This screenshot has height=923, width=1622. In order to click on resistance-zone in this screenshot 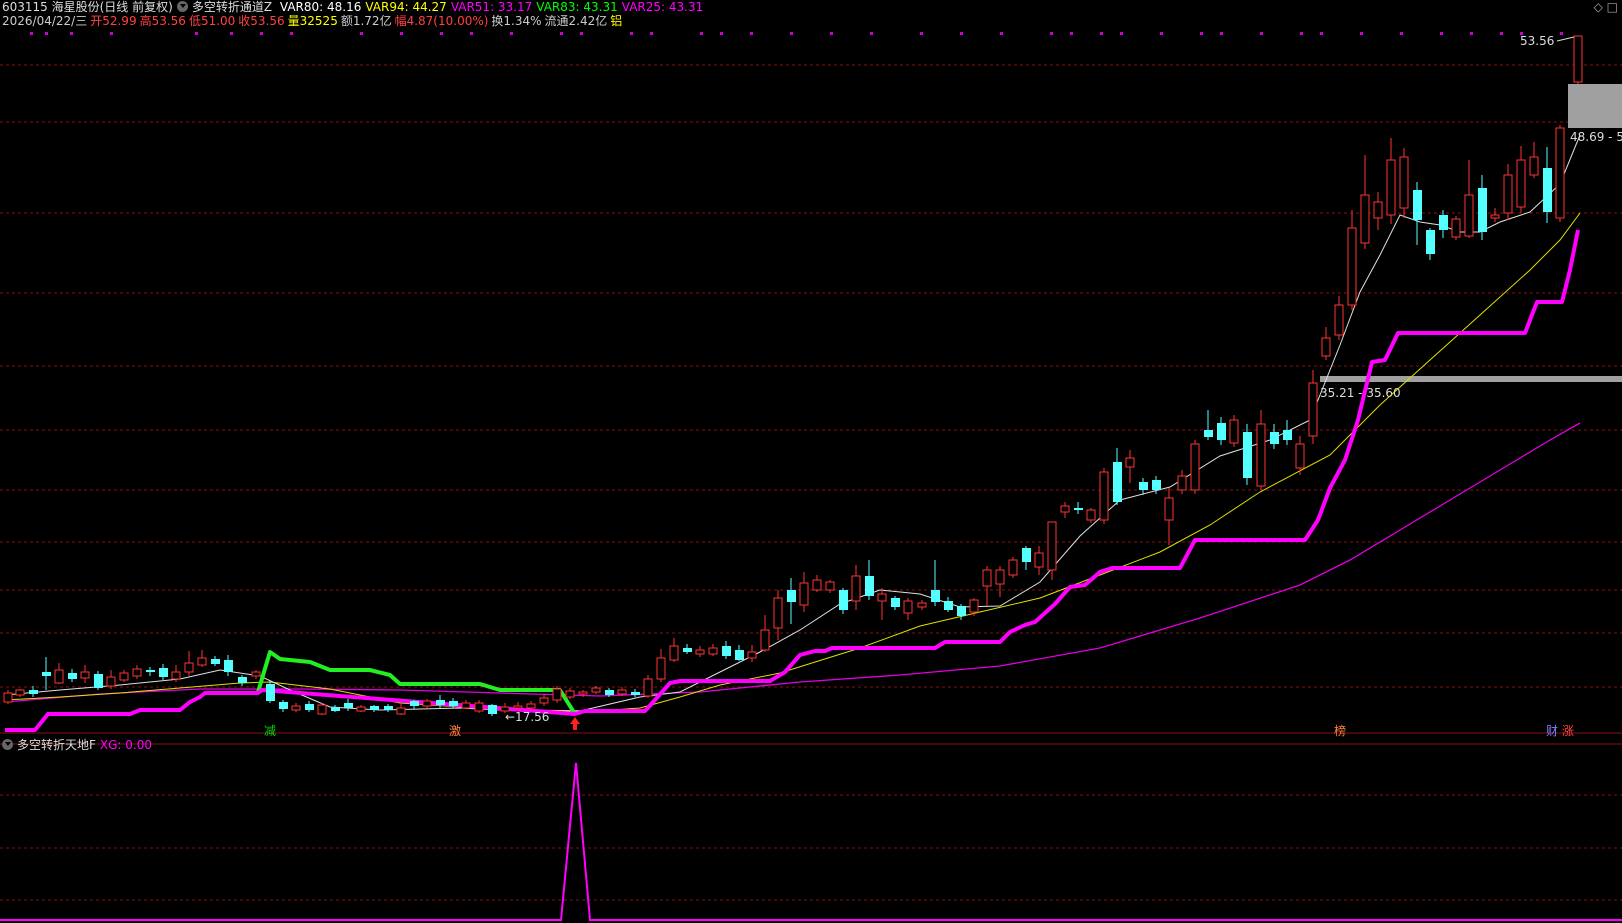, I will do `click(1595, 106)`.